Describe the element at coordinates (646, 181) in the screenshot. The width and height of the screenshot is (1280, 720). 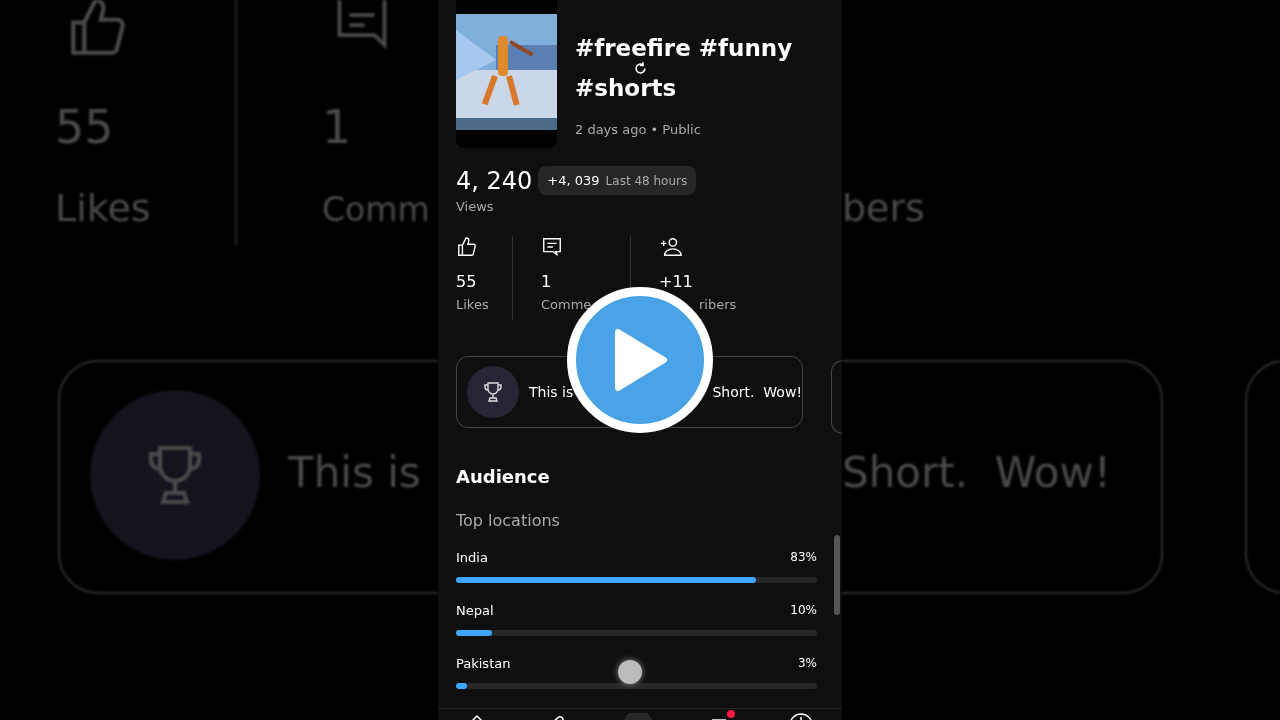
I see `delta-period: Last 48 hours` at that location.